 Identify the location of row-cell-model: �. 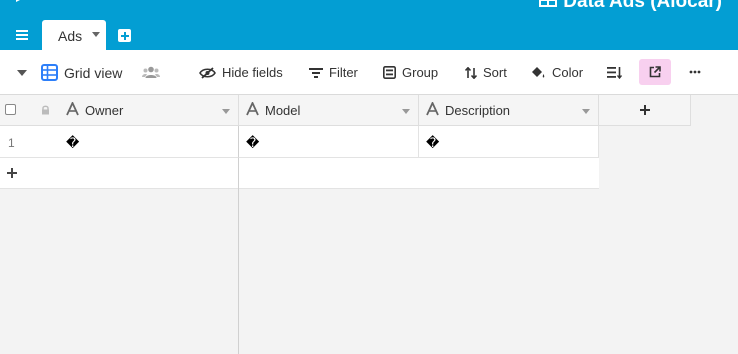
(329, 142).